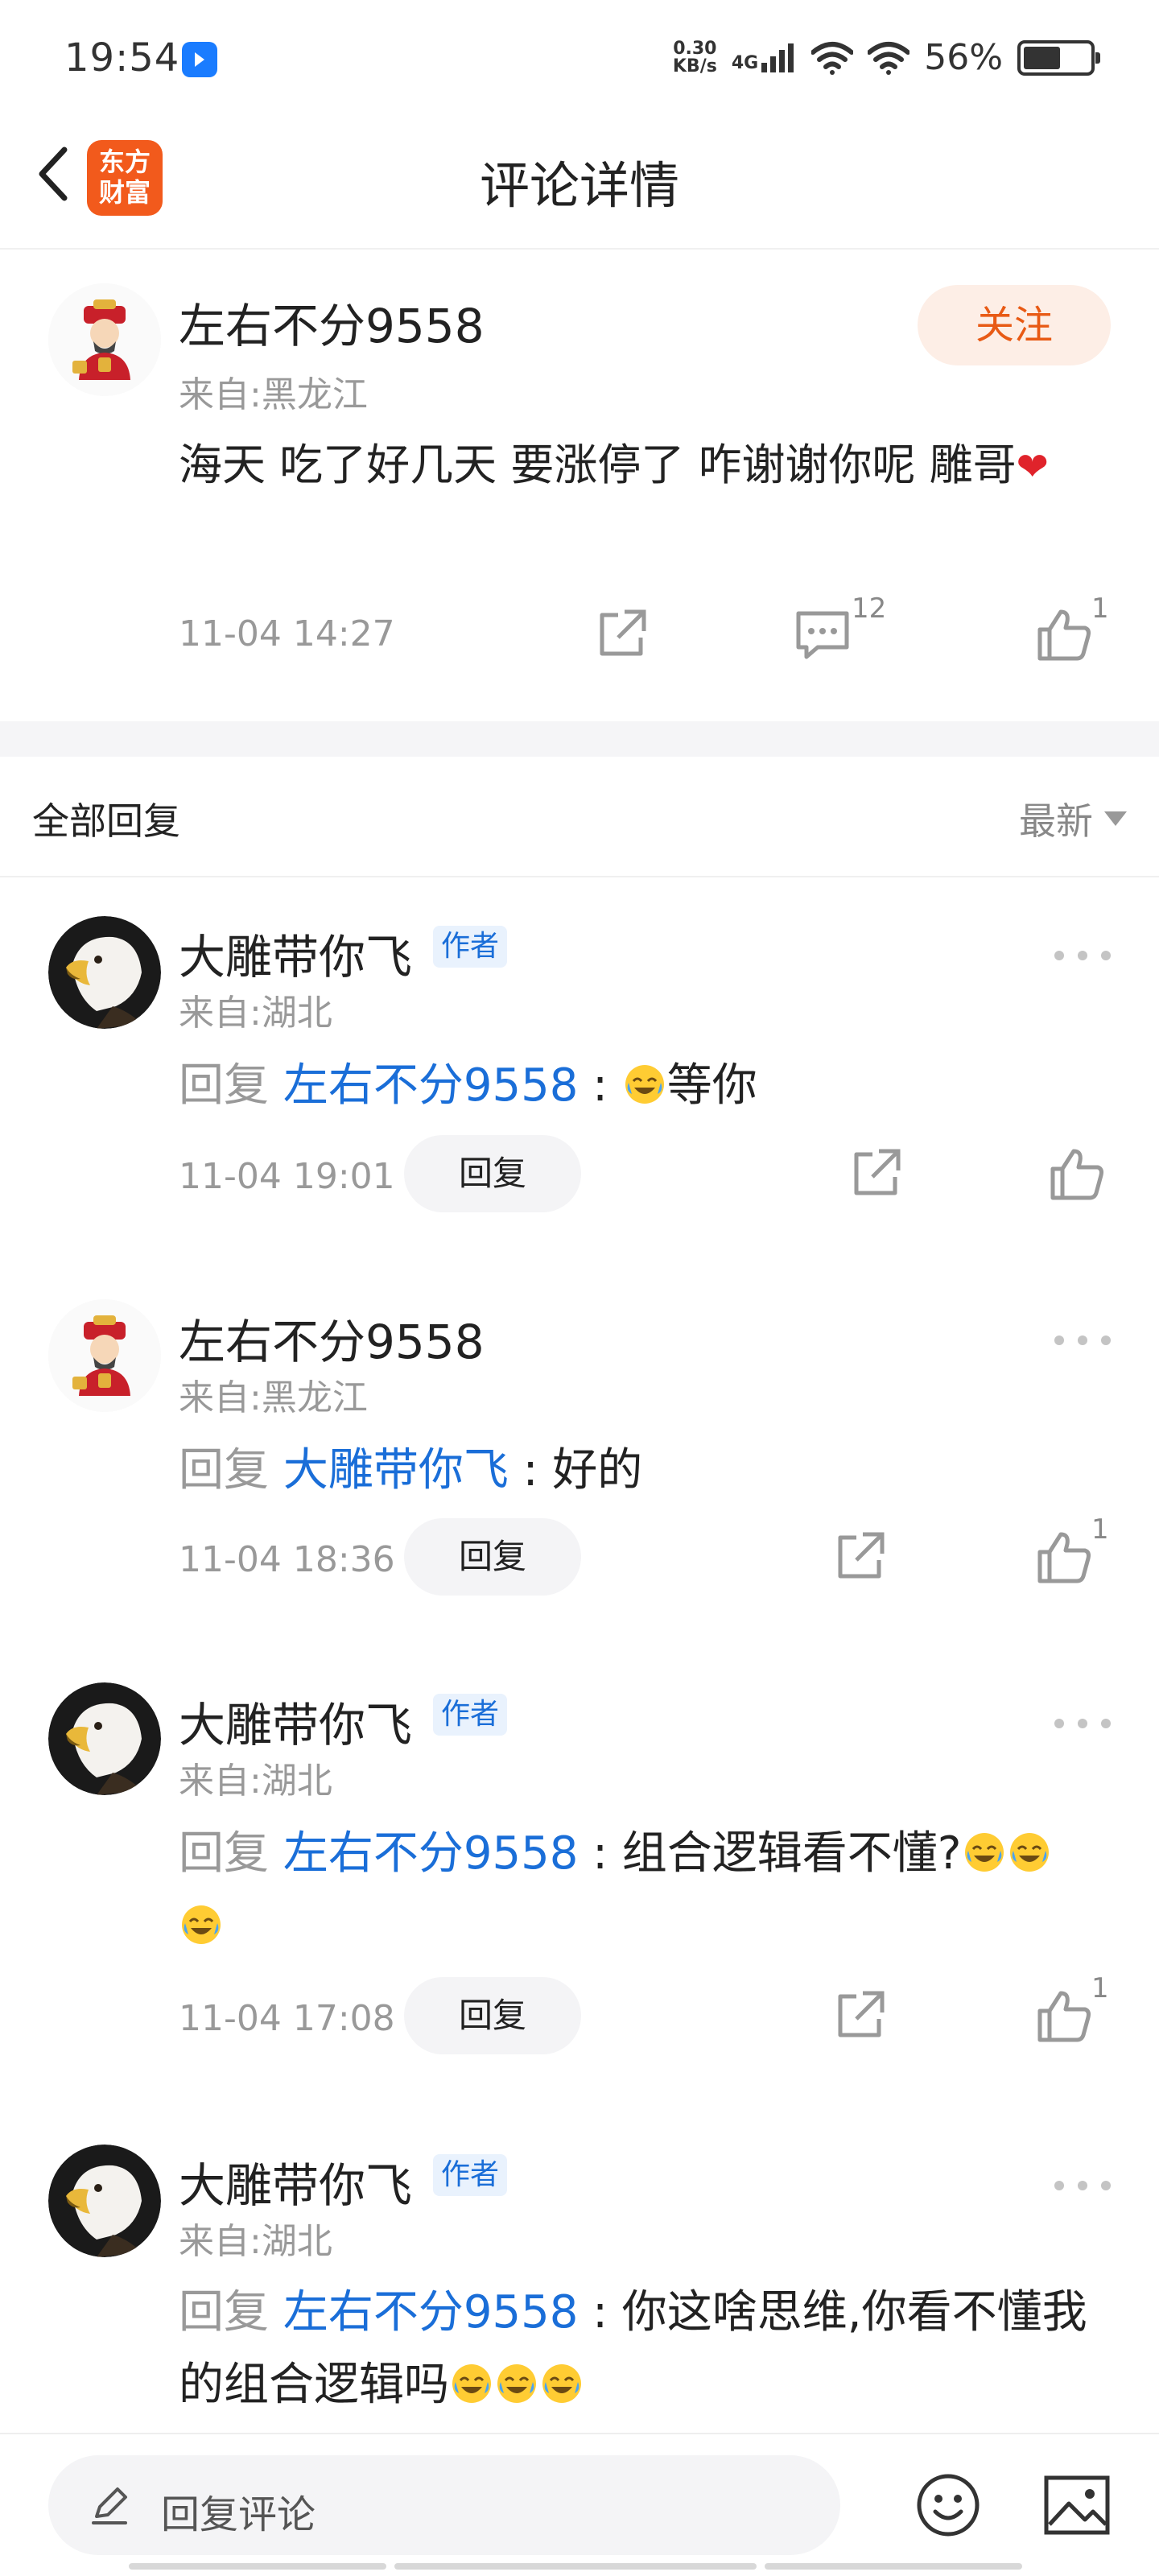  I want to click on reply-time: 11-04 19:01, so click(287, 1176).